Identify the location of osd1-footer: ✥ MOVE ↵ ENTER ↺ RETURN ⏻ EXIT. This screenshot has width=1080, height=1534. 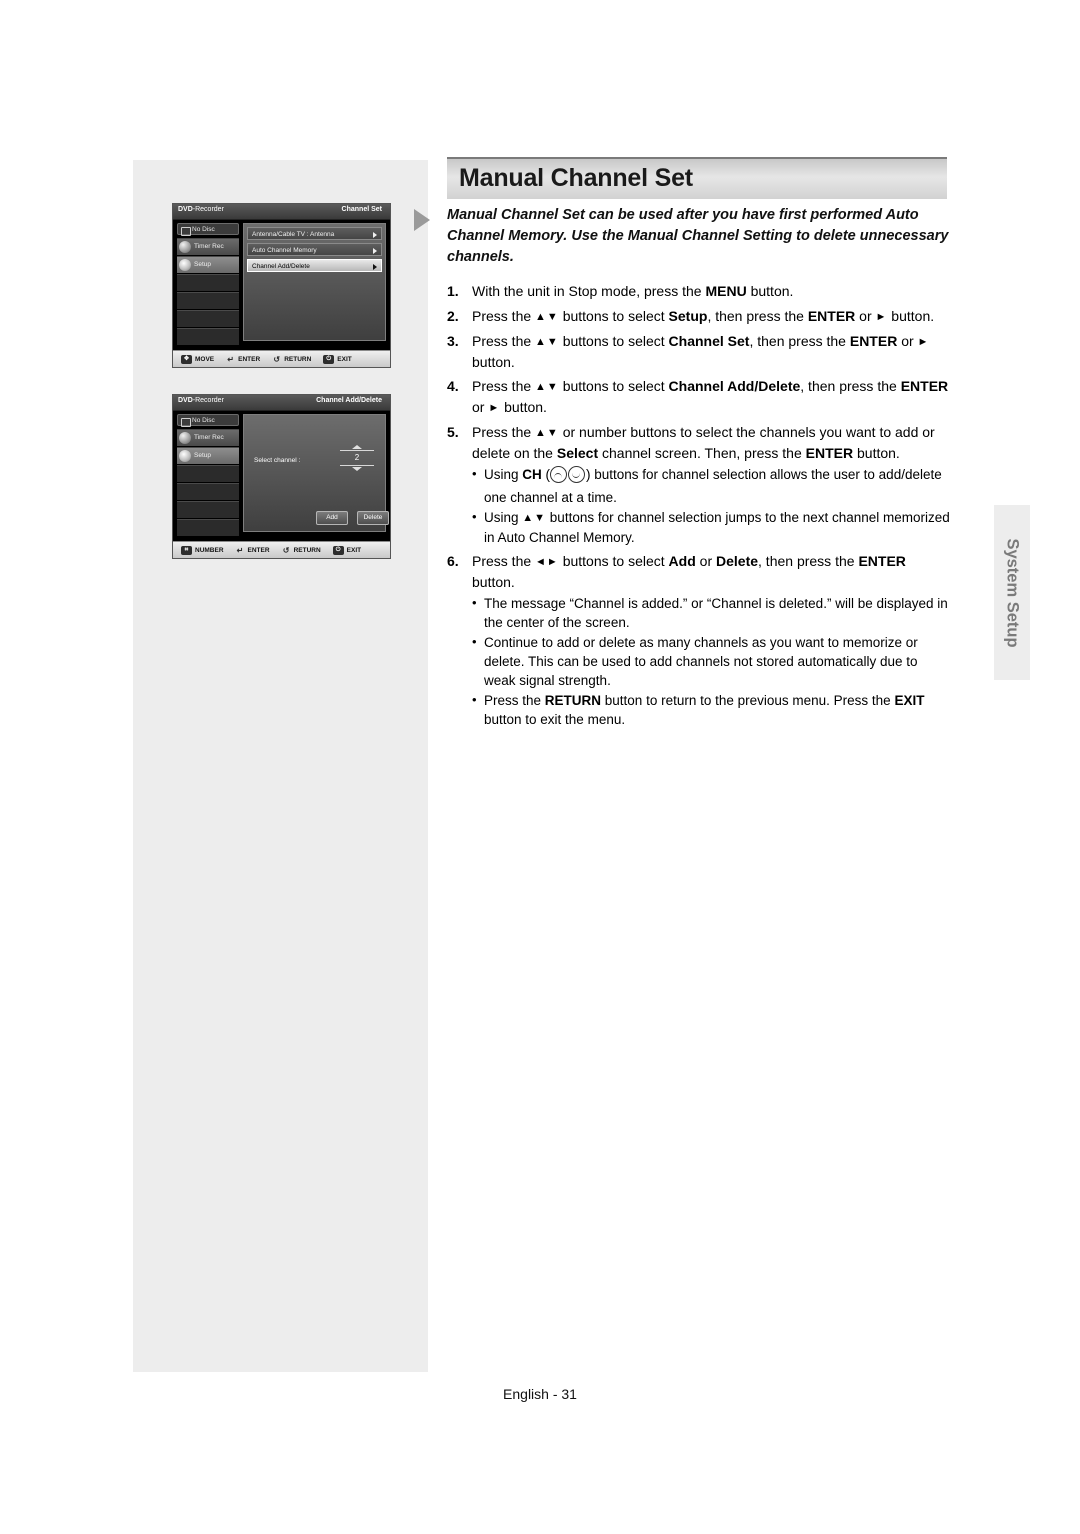
(281, 358).